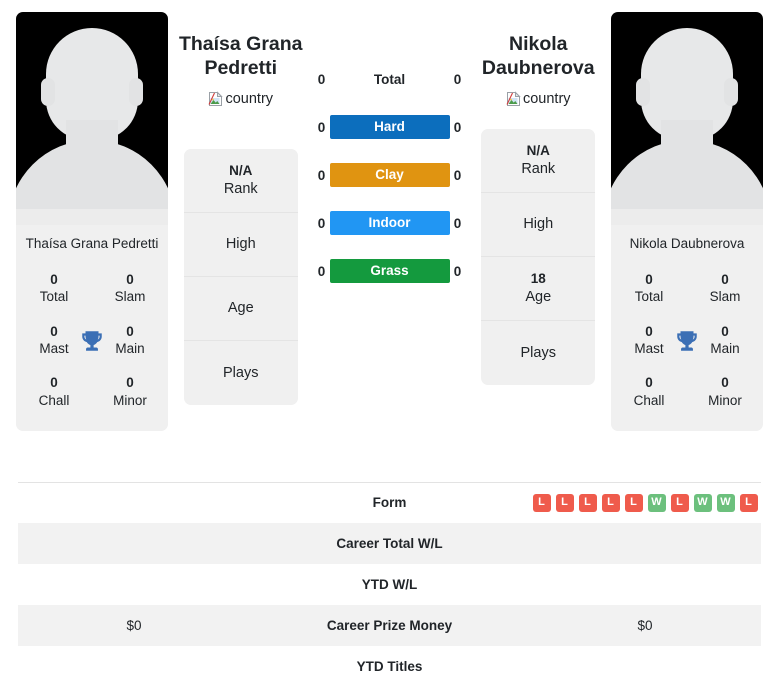  I want to click on surface-badge-indoor: Indoor, so click(389, 223).